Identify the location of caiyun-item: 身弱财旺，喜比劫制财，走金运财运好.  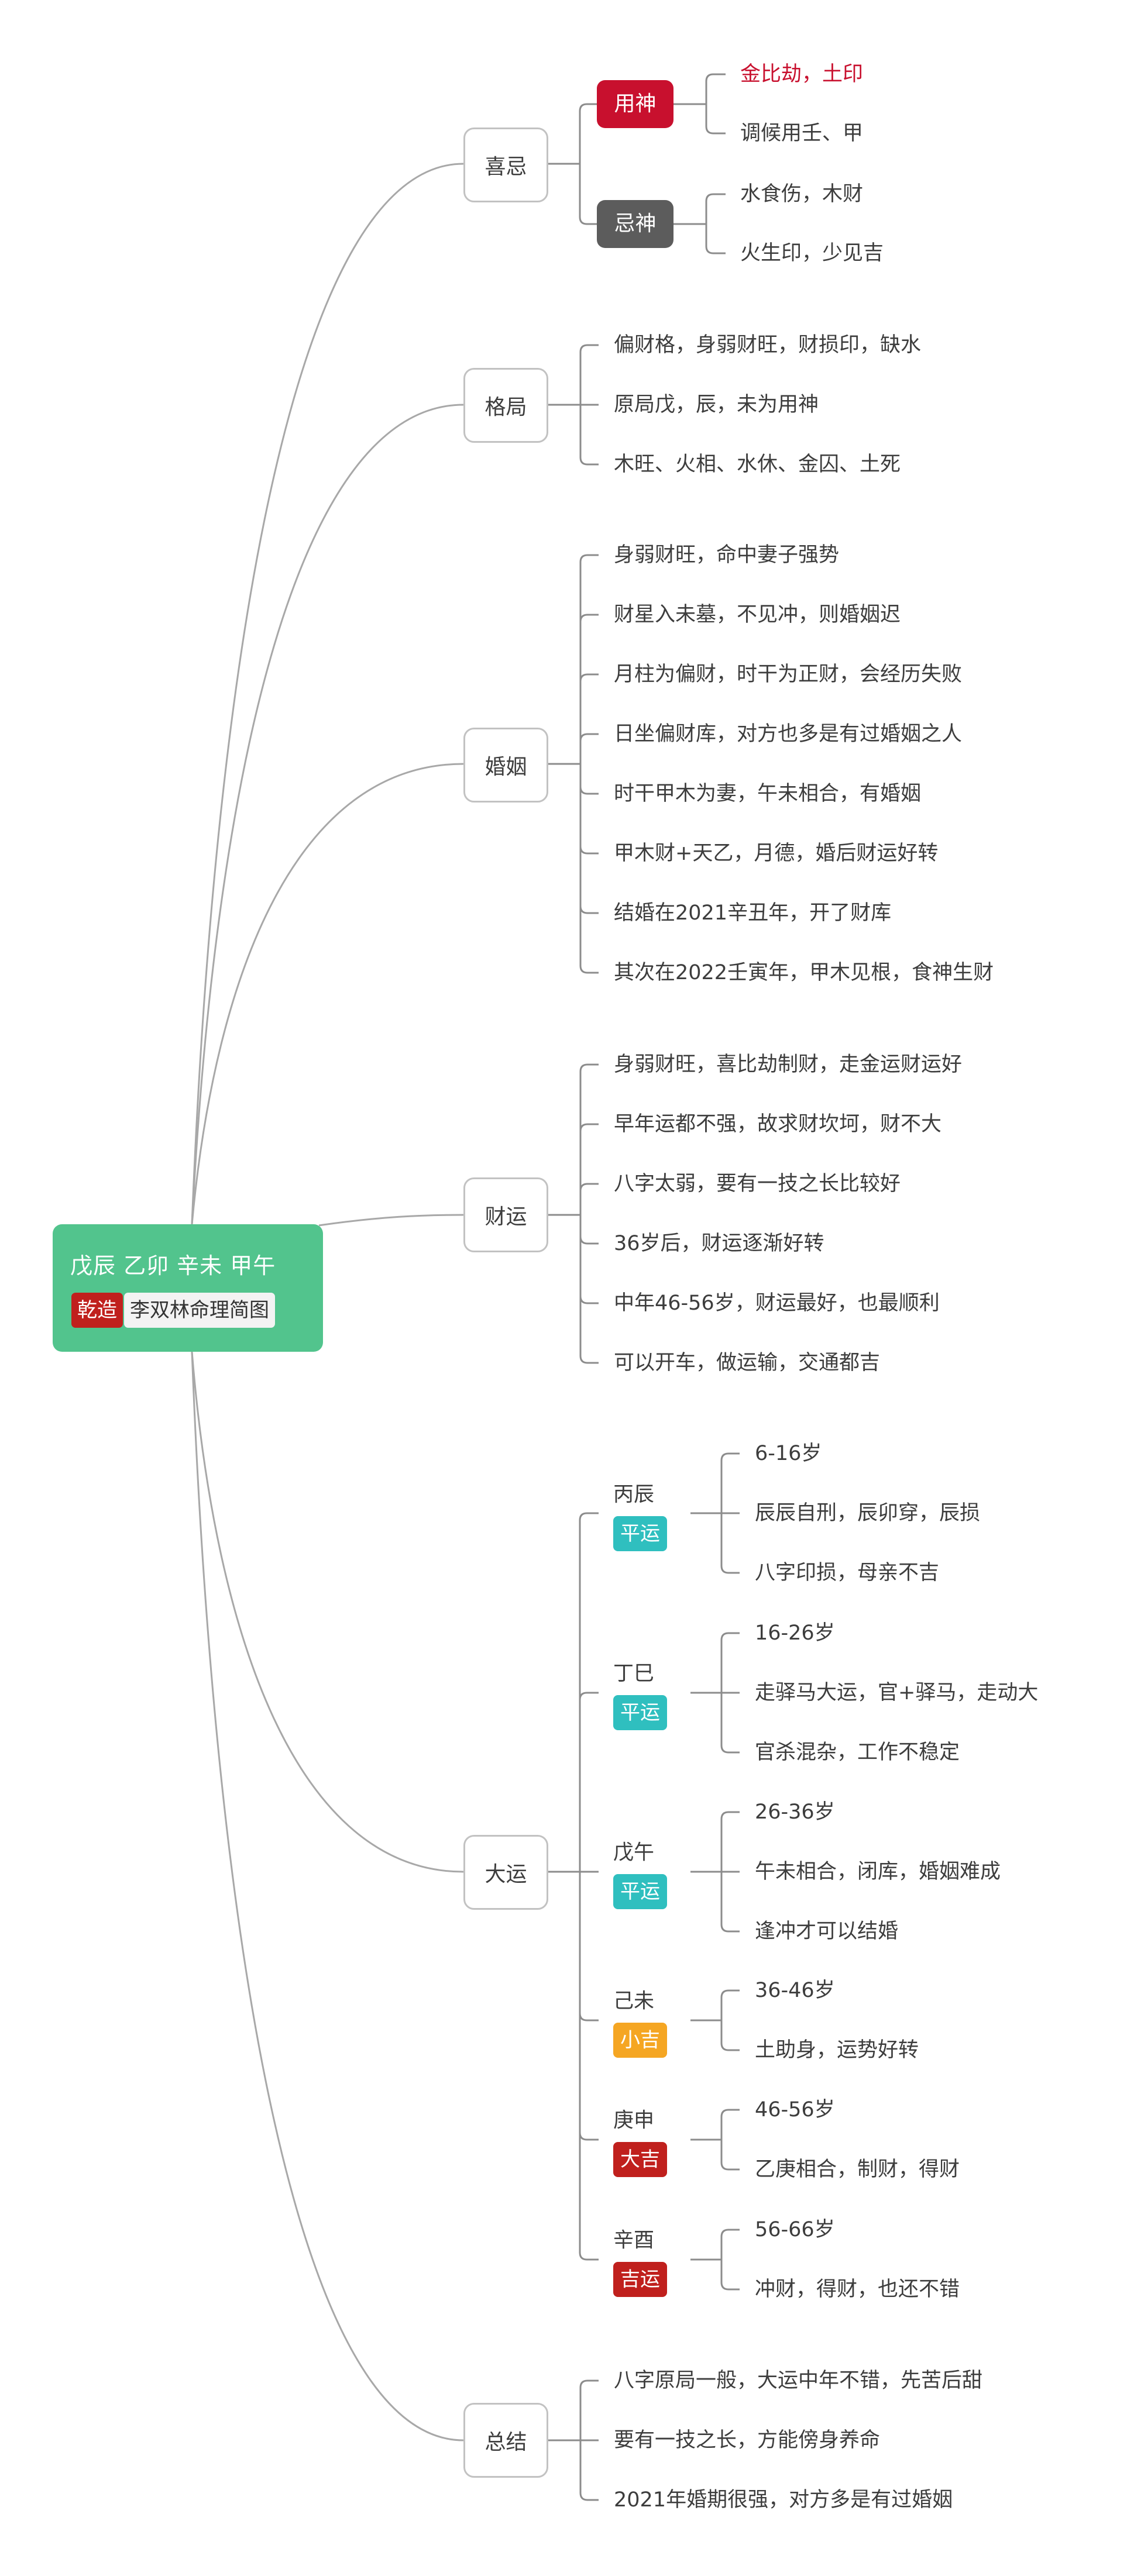
(788, 1064).